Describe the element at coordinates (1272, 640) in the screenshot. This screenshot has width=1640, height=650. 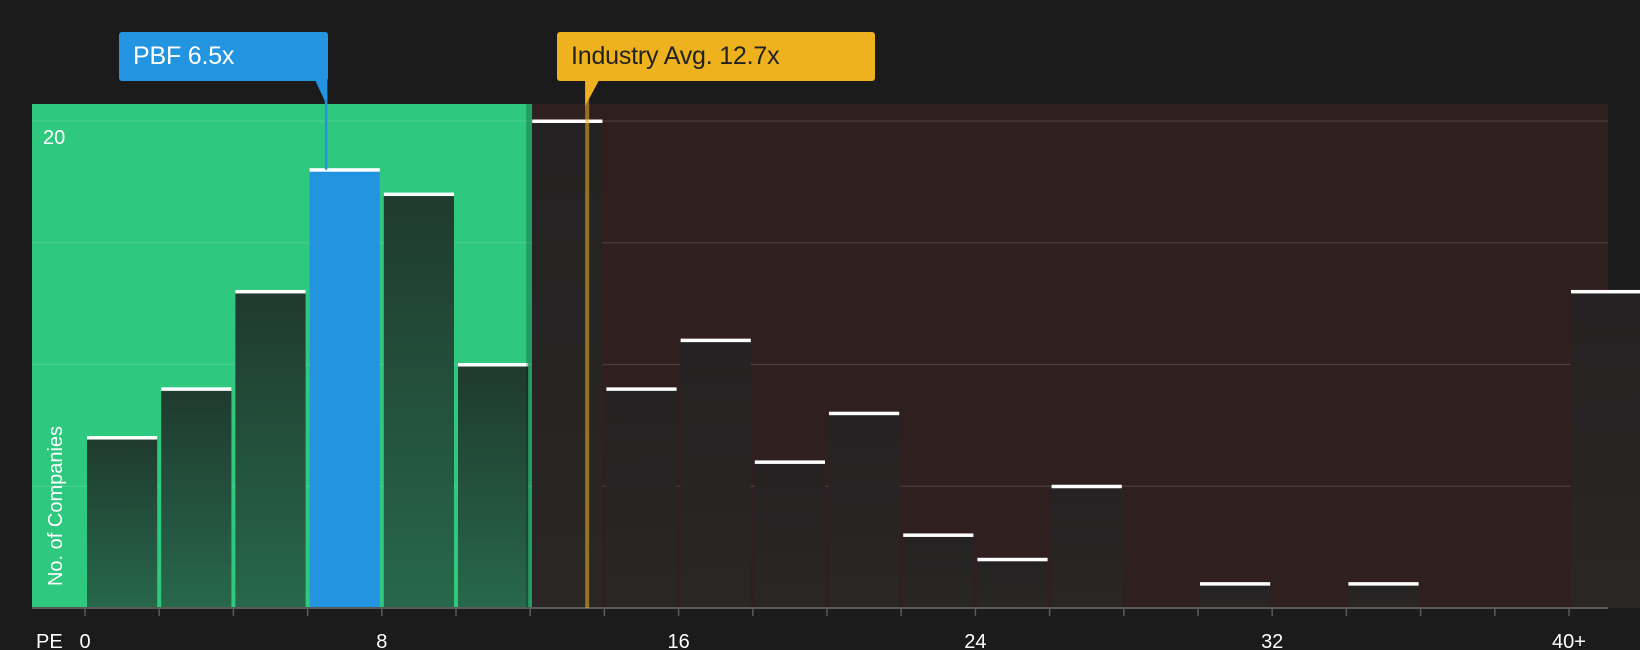
I see `x-tick-label: 32` at that location.